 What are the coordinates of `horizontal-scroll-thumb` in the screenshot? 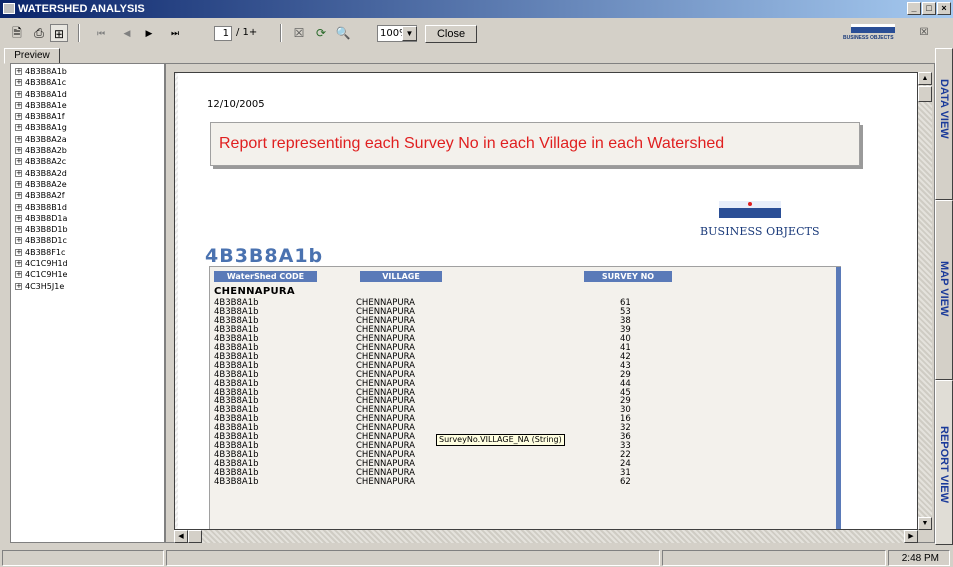 It's located at (195, 536).